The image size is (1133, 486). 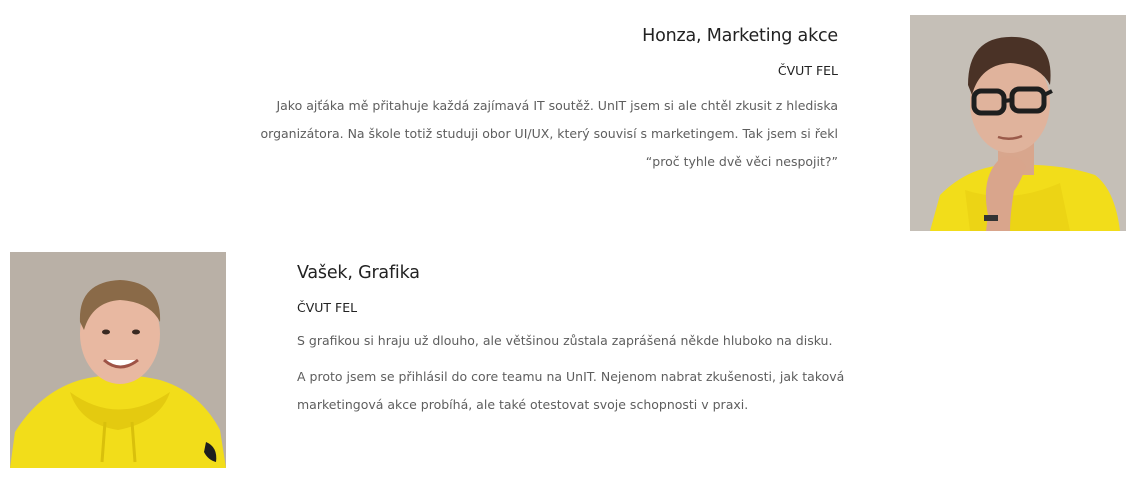 I want to click on member-name: Vašek, Grafika, so click(x=358, y=273).